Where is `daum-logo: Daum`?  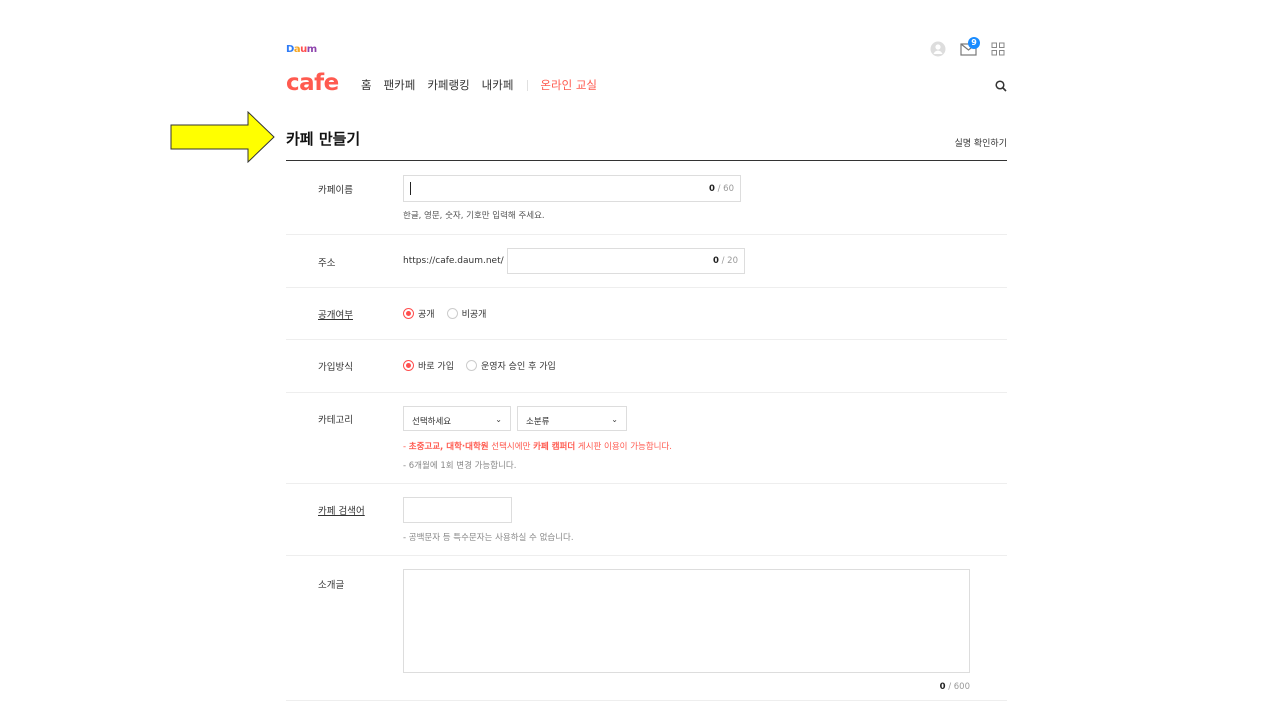 daum-logo: Daum is located at coordinates (301, 49).